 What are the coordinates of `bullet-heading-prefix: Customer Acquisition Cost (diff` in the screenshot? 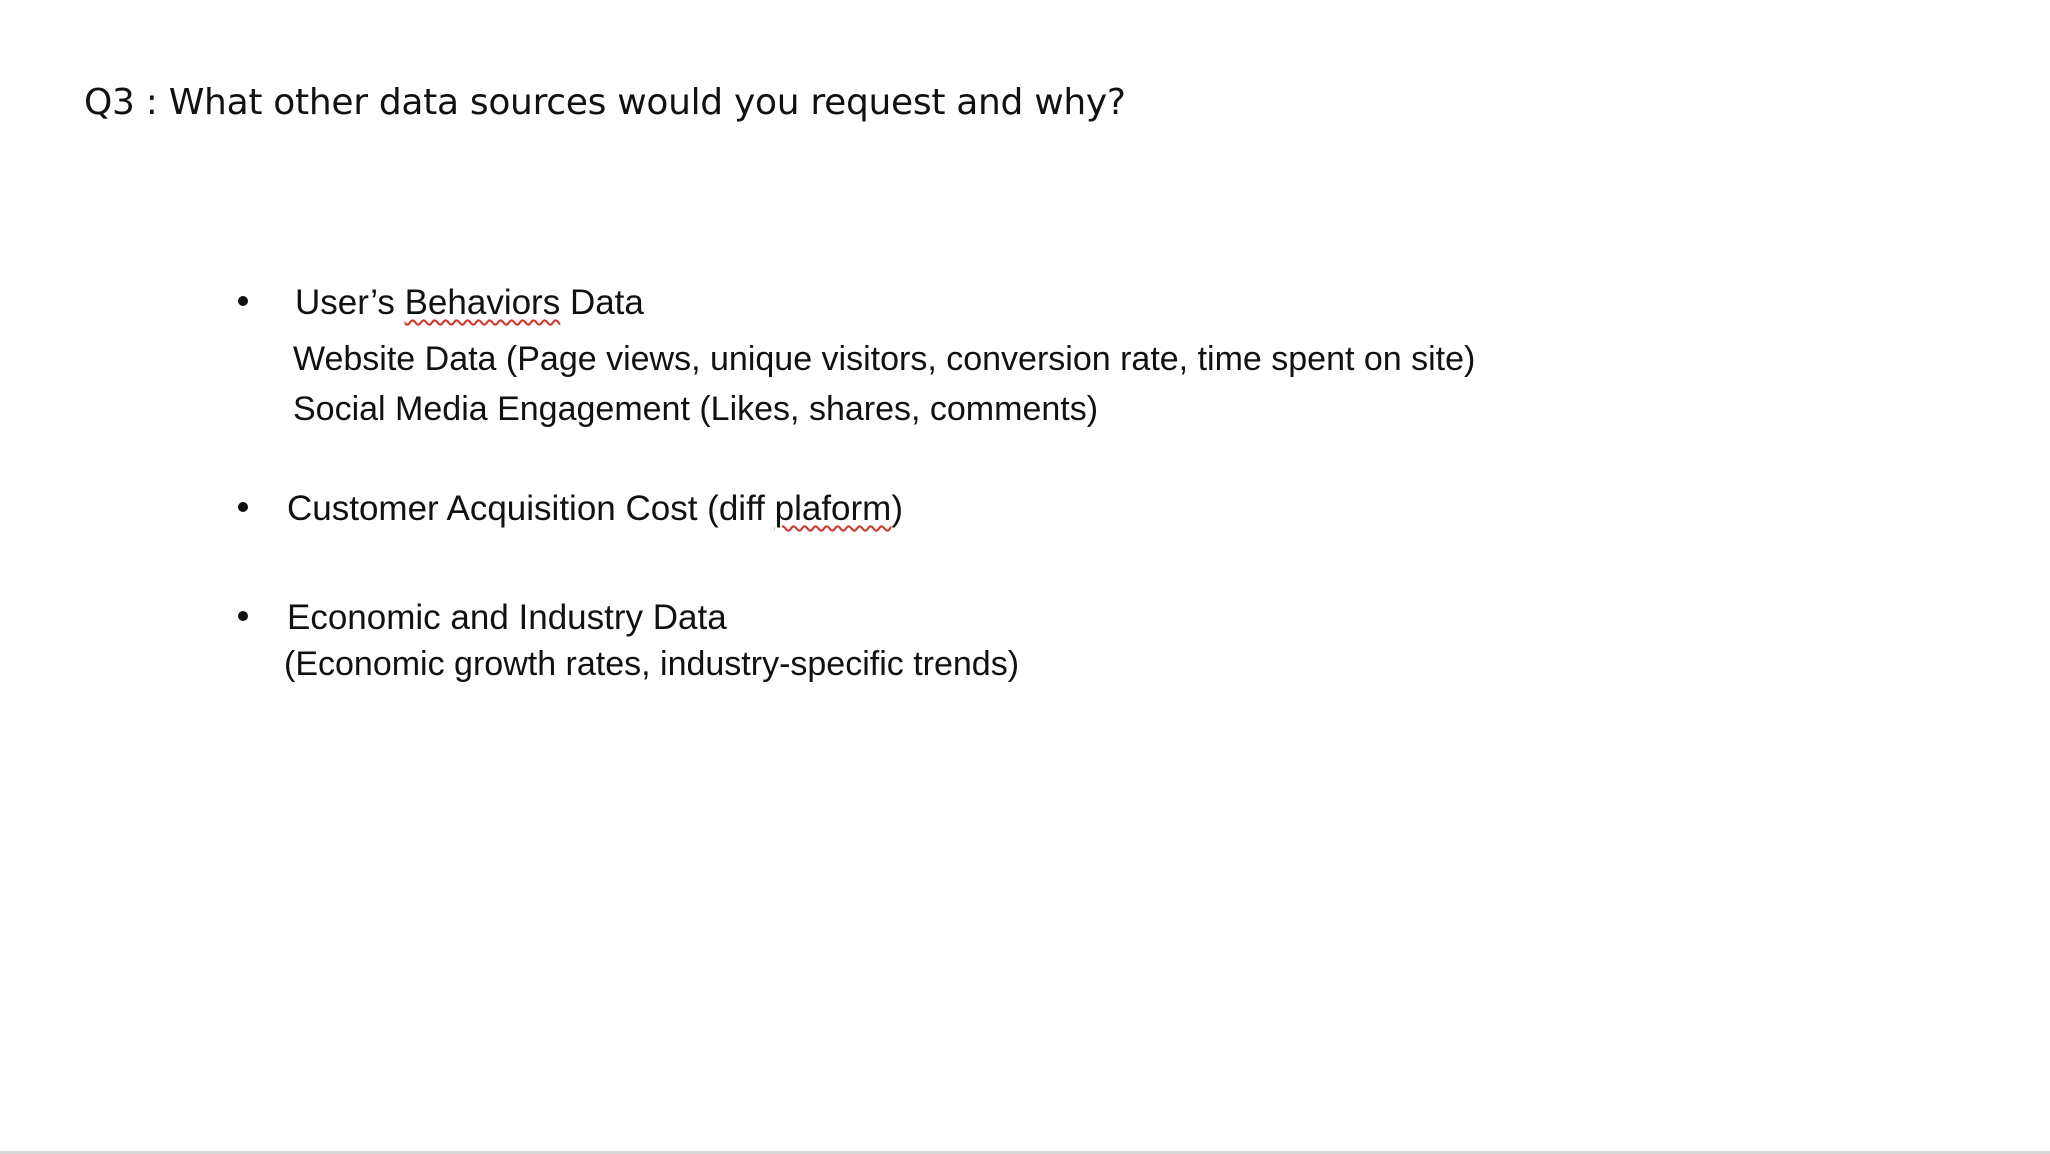 It's located at (531, 508).